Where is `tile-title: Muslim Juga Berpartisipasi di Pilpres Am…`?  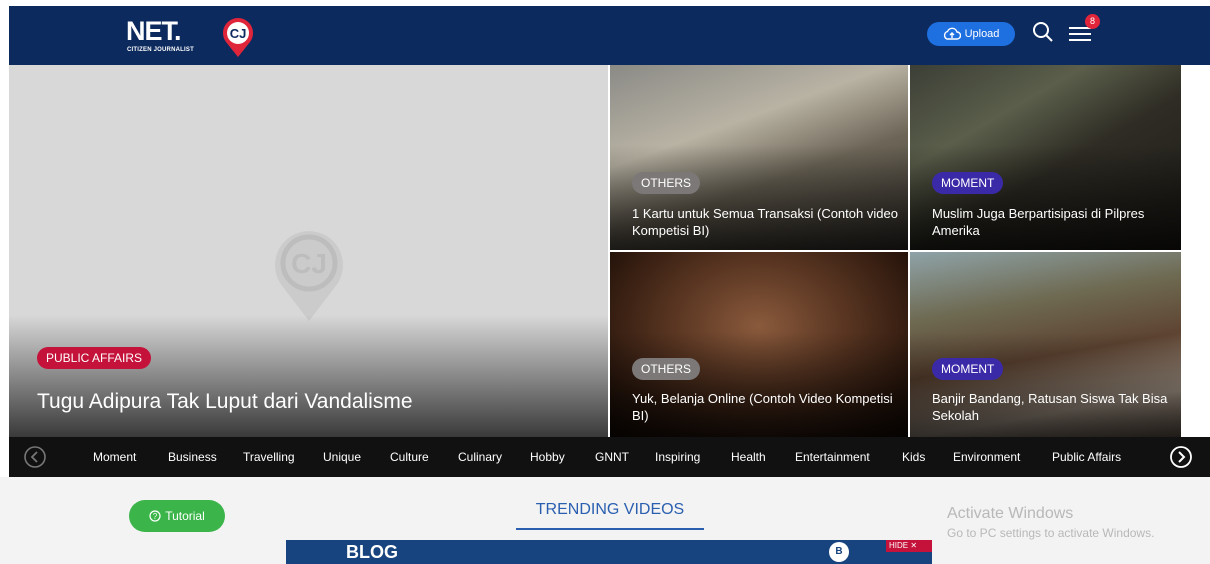 tile-title: Muslim Juga Berpartisipasi di Pilpres Am… is located at coordinates (1051, 222).